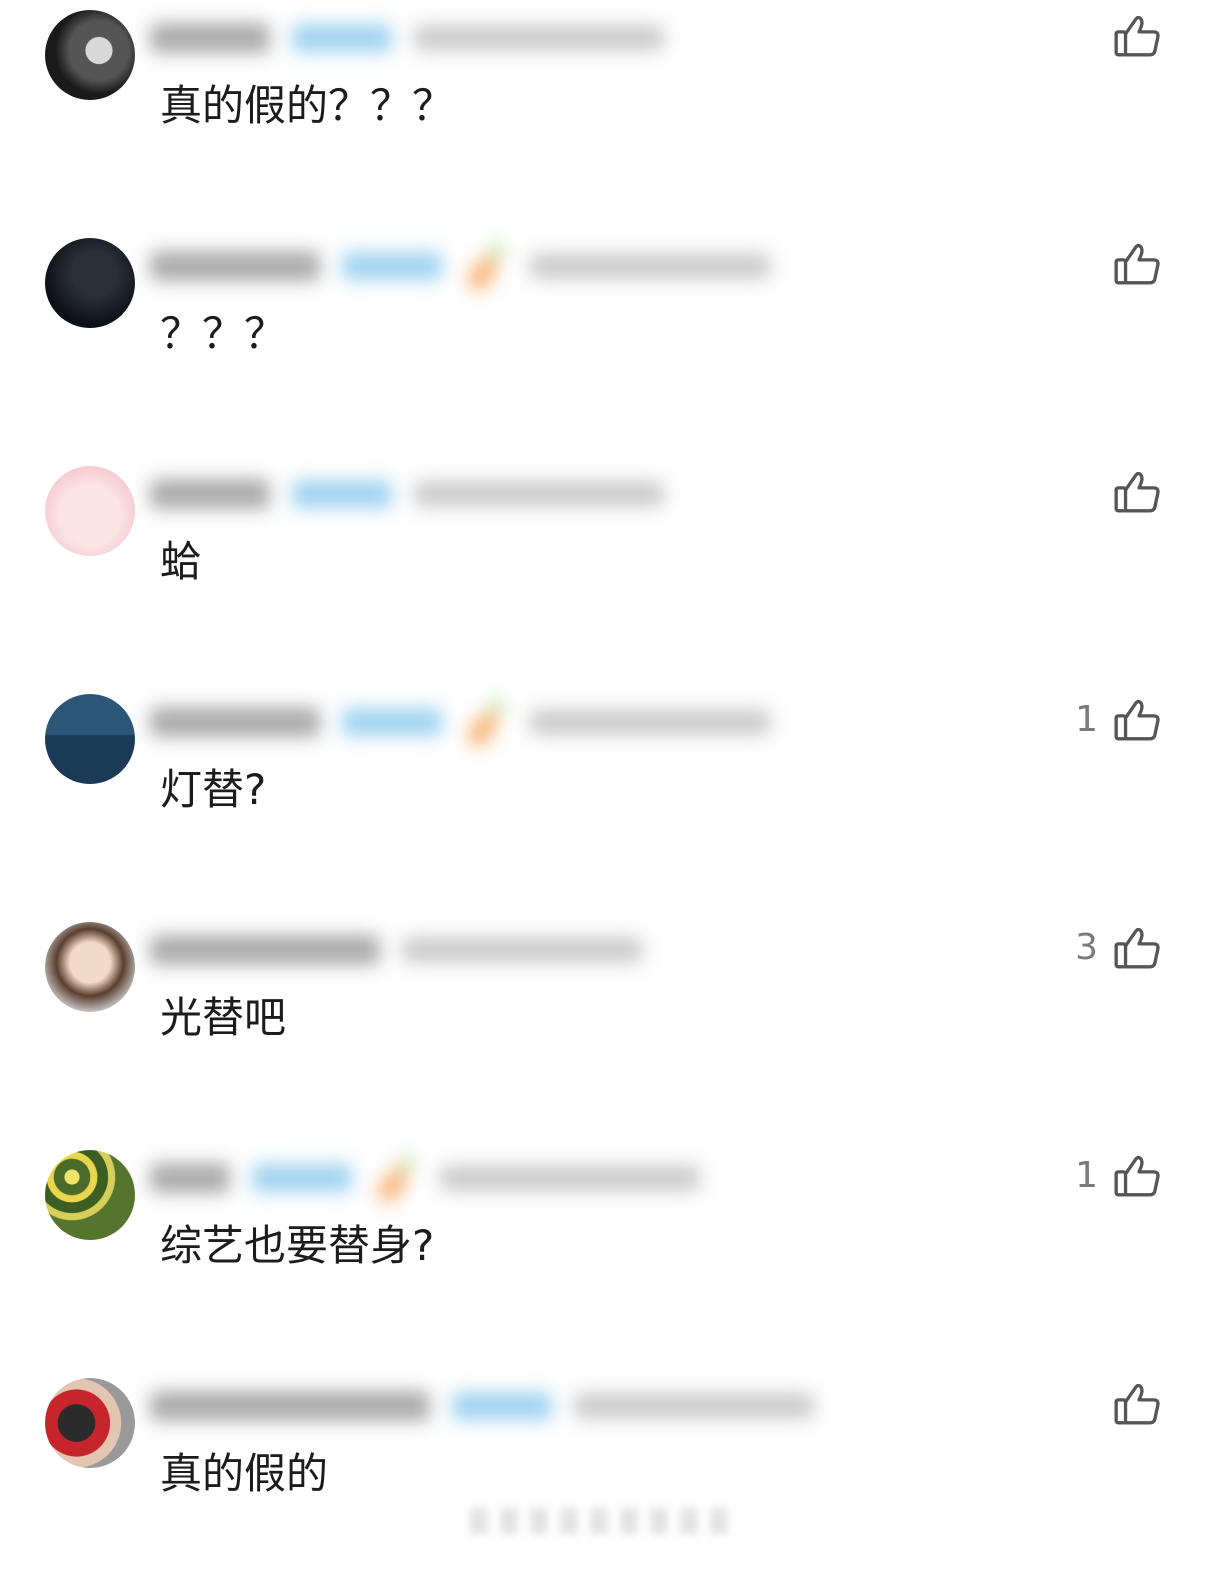 This screenshot has height=1596, width=1206. What do you see at coordinates (603, 1026) in the screenshot?
I see `comment-item: 光替吧 3` at bounding box center [603, 1026].